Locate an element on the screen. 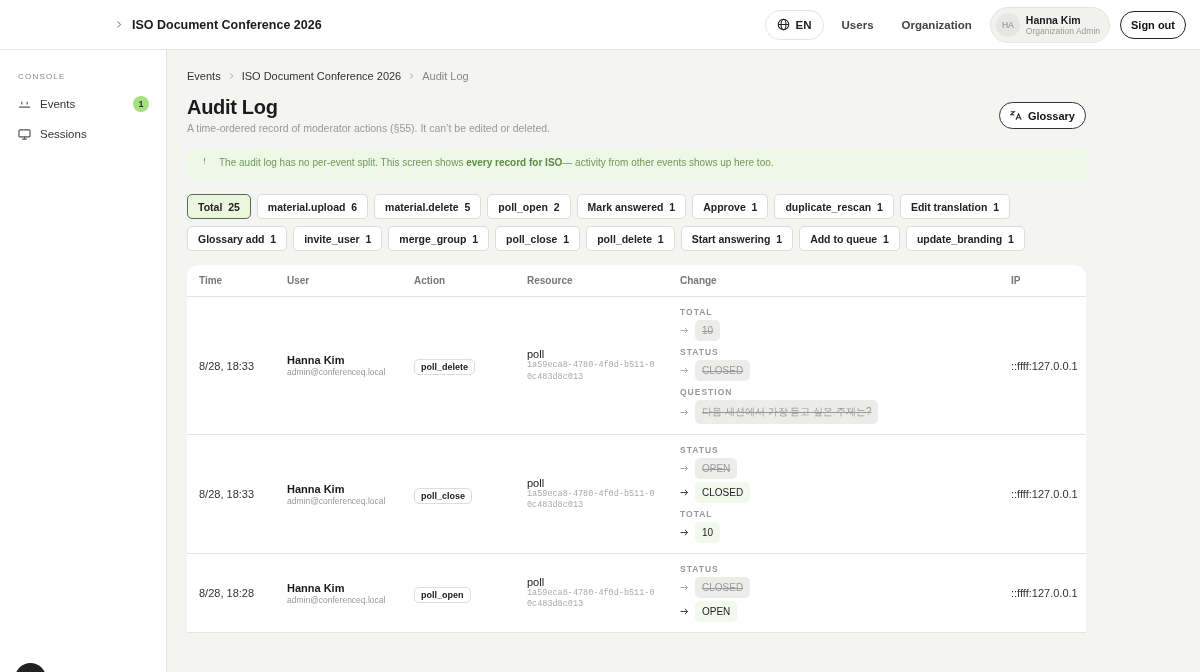 The image size is (1200, 672). nav-link: Organization is located at coordinates (936, 24).